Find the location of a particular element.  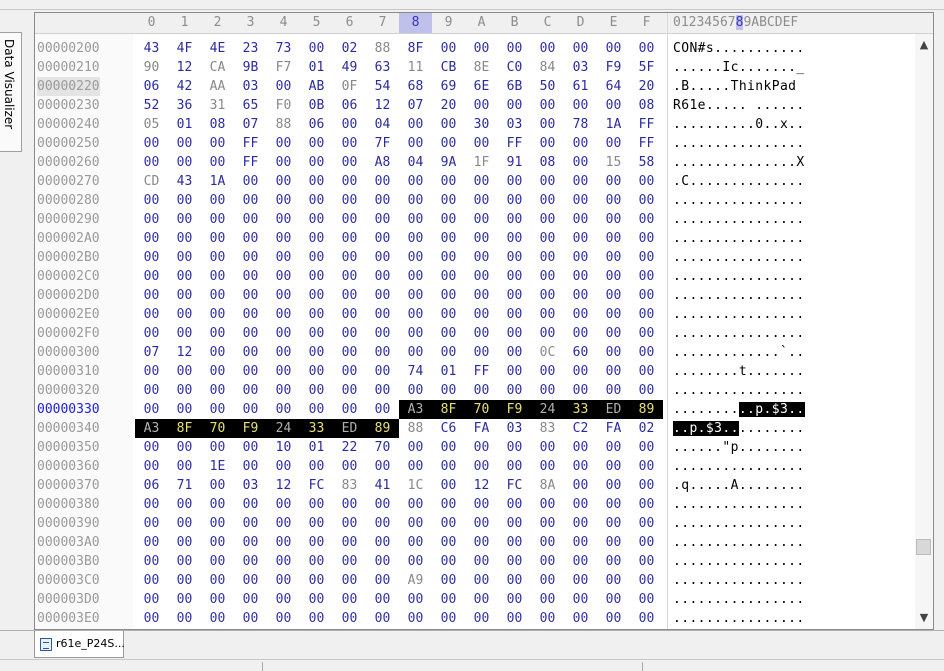

hex-byte: 61 is located at coordinates (580, 86).